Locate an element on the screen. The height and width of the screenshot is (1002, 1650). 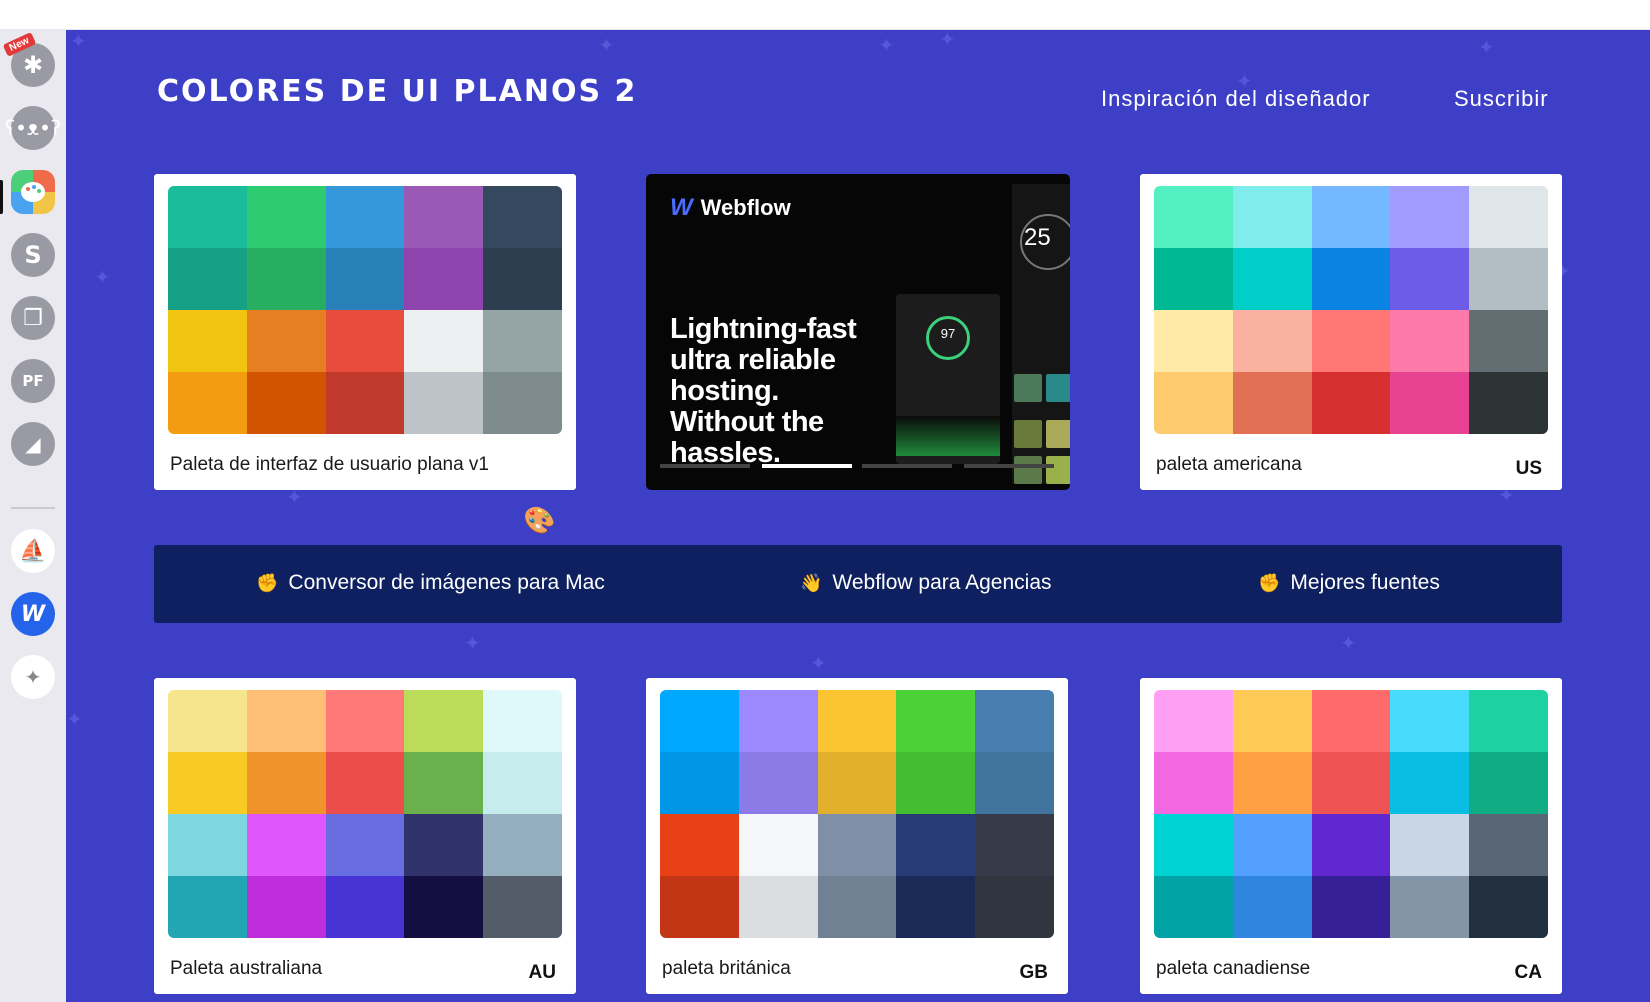
s-app-icon: S is located at coordinates (33, 255).